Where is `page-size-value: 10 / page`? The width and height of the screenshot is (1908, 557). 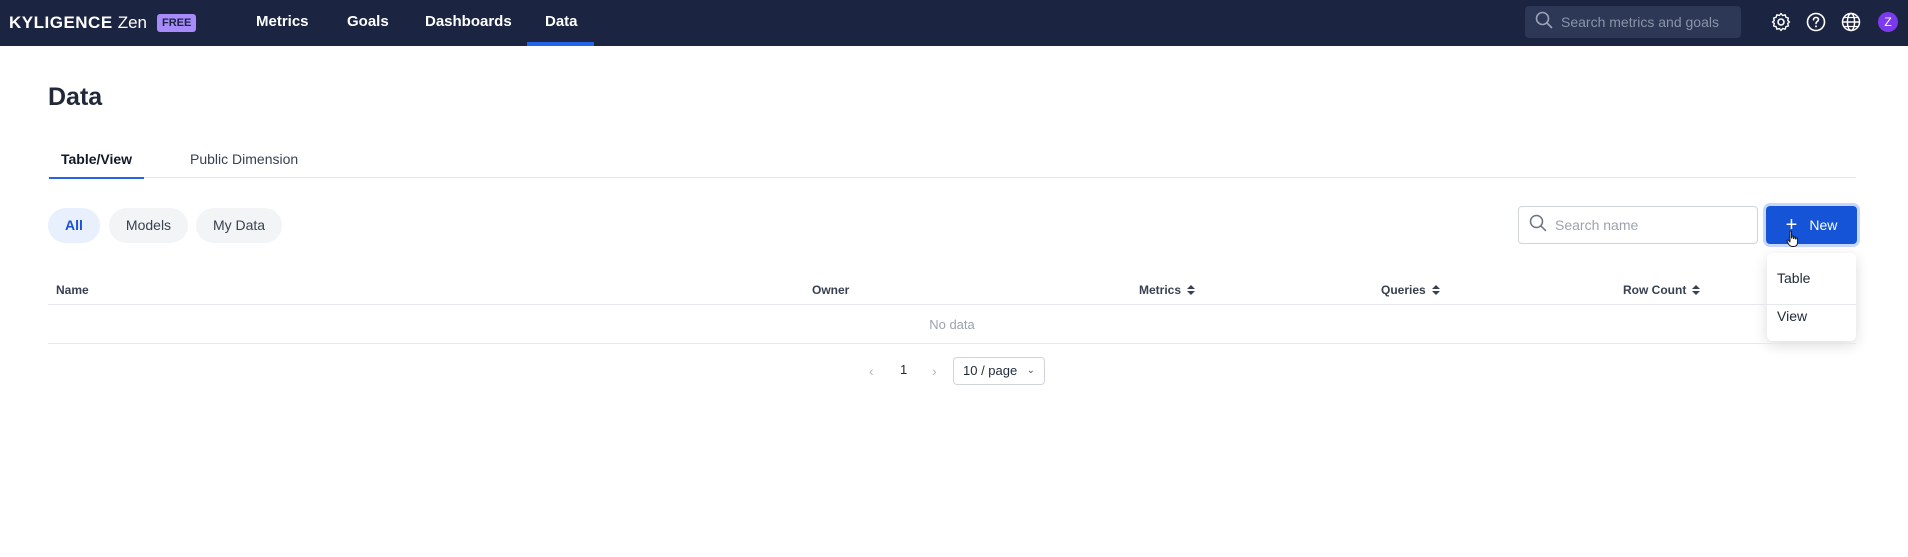
page-size-value: 10 / page is located at coordinates (990, 370).